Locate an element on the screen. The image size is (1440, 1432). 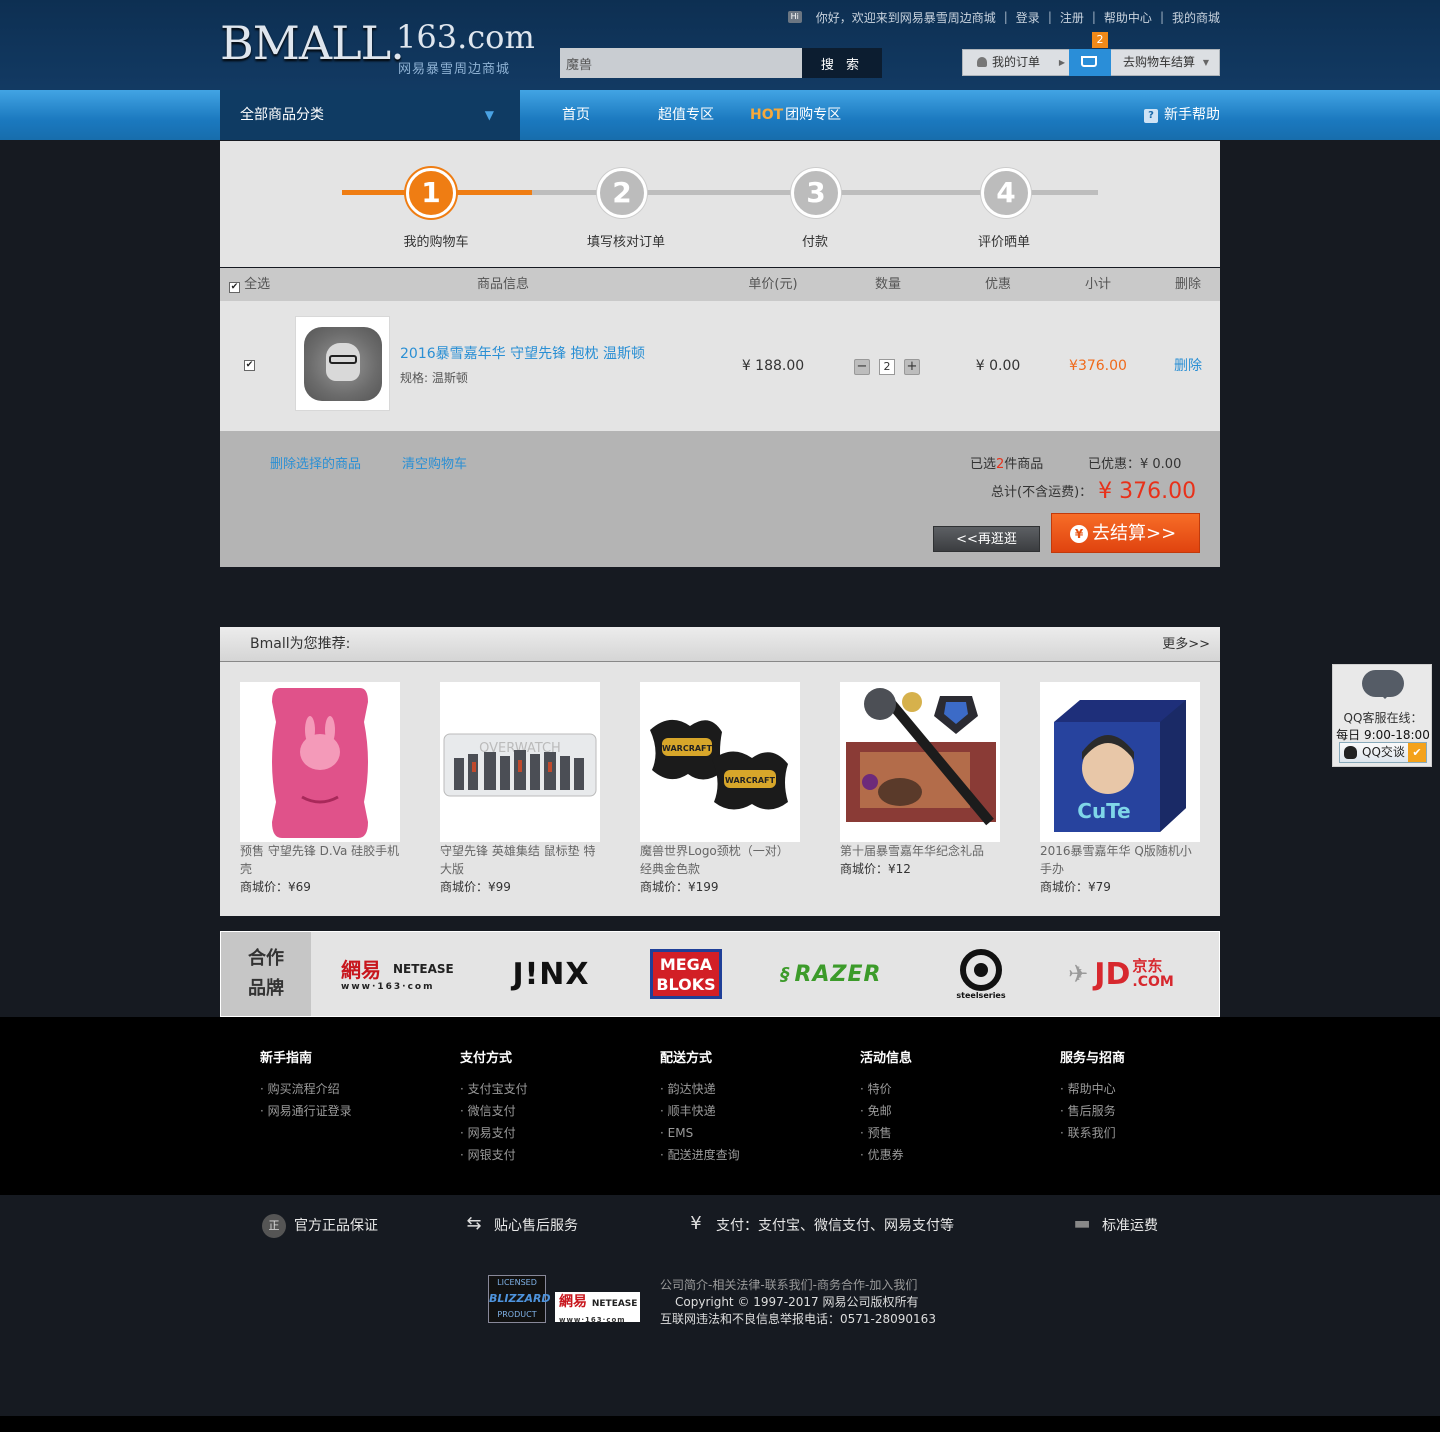
mega-bloks-logo: MEGA BLOKS is located at coordinates (686, 974).